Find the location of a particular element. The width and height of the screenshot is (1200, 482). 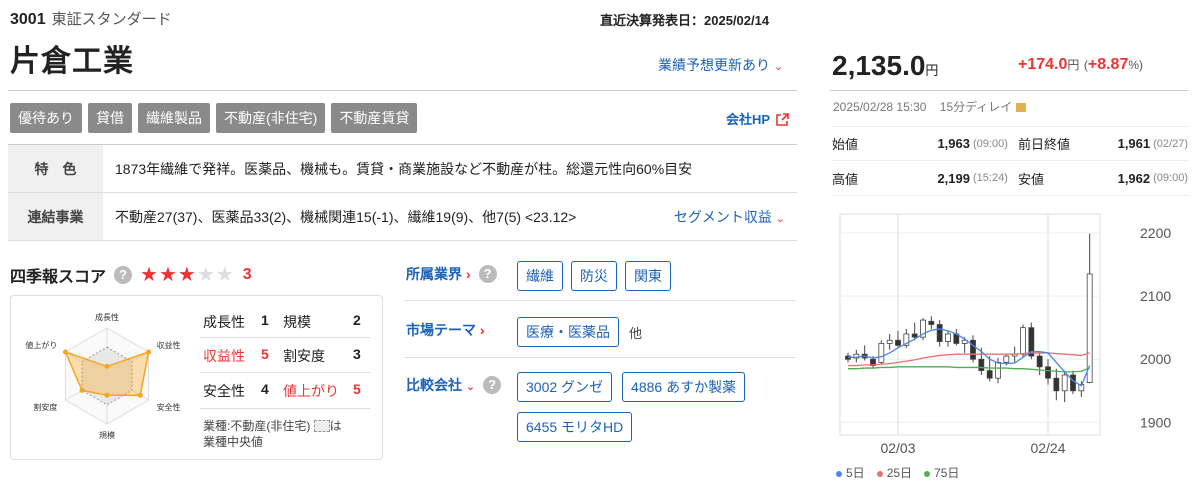

pct-close: %) is located at coordinates (1136, 65).